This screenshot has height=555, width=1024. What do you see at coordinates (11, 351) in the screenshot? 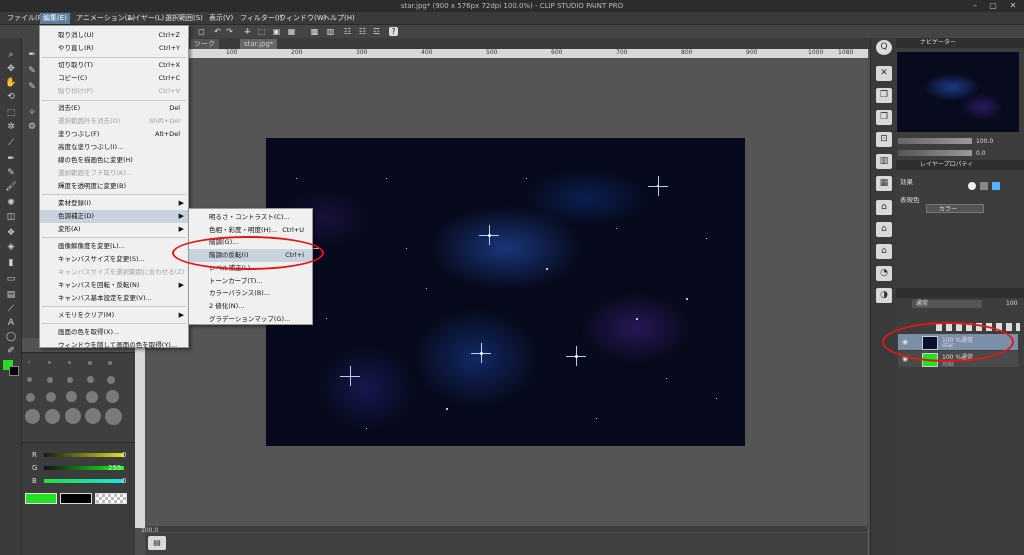
I see `correction-tool-icon: ✐` at bounding box center [11, 351].